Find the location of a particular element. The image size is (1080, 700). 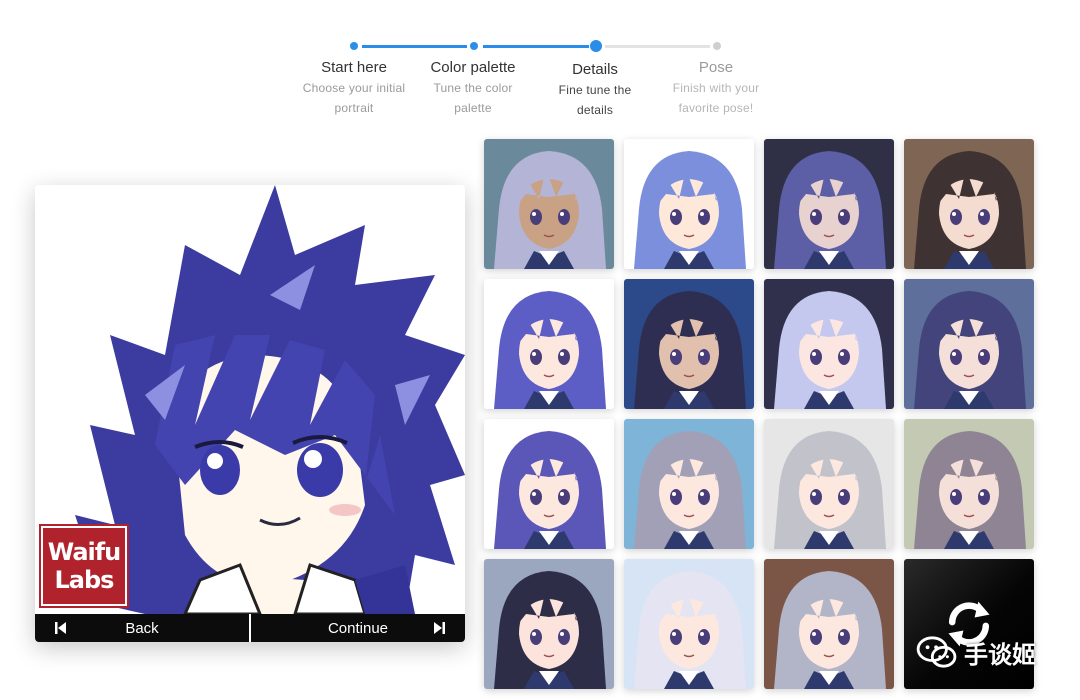

step-dot-color is located at coordinates (474, 46).